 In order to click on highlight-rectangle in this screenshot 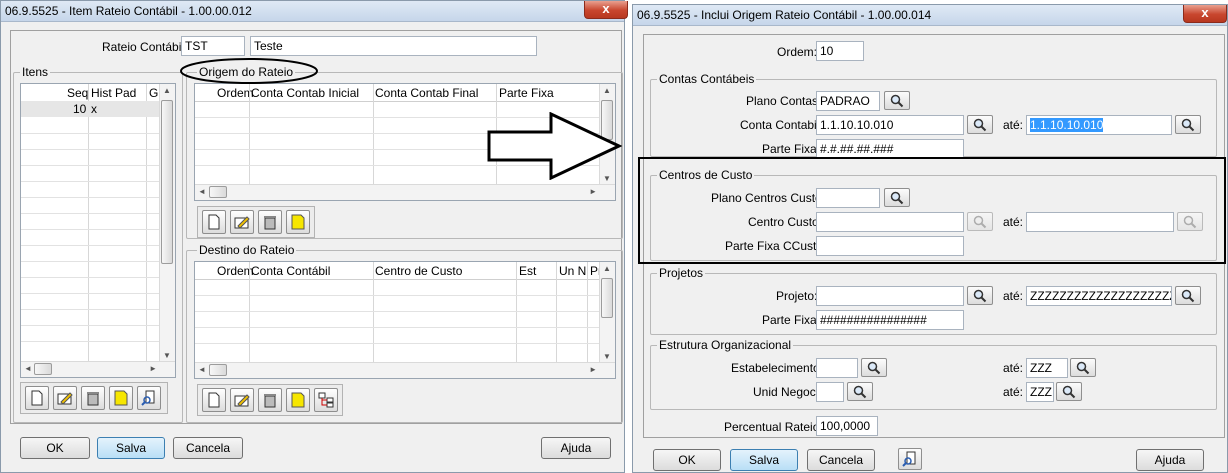, I will do `click(932, 210)`.